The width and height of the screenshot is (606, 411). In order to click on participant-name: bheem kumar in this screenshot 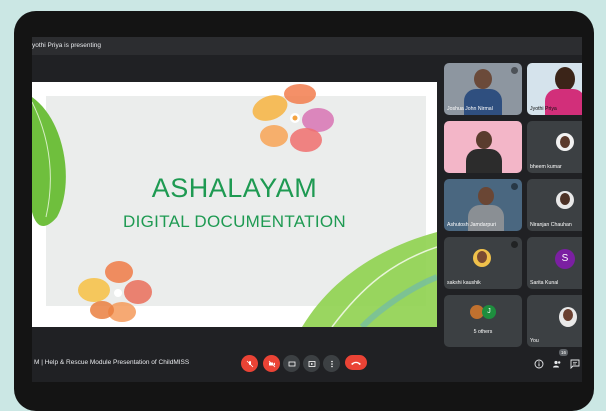, I will do `click(546, 167)`.